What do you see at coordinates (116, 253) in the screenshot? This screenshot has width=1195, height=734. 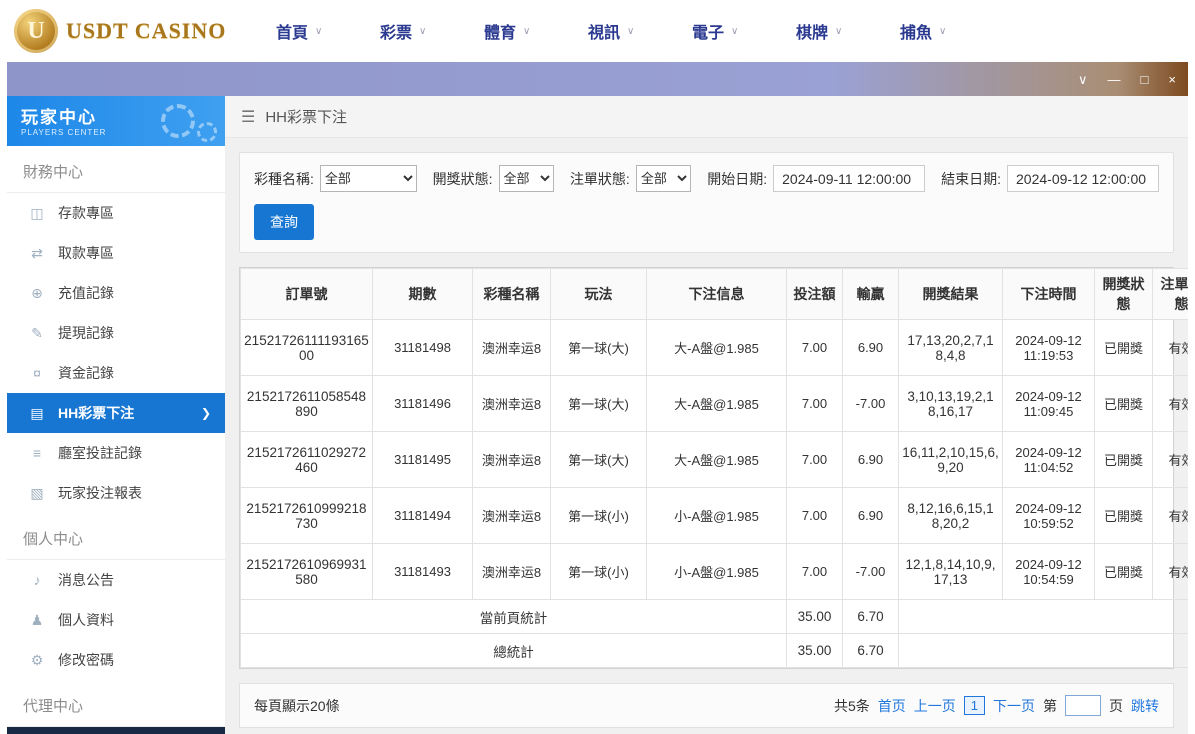 I see `sidebar-item-取款專區: ⇄取款專區❯` at bounding box center [116, 253].